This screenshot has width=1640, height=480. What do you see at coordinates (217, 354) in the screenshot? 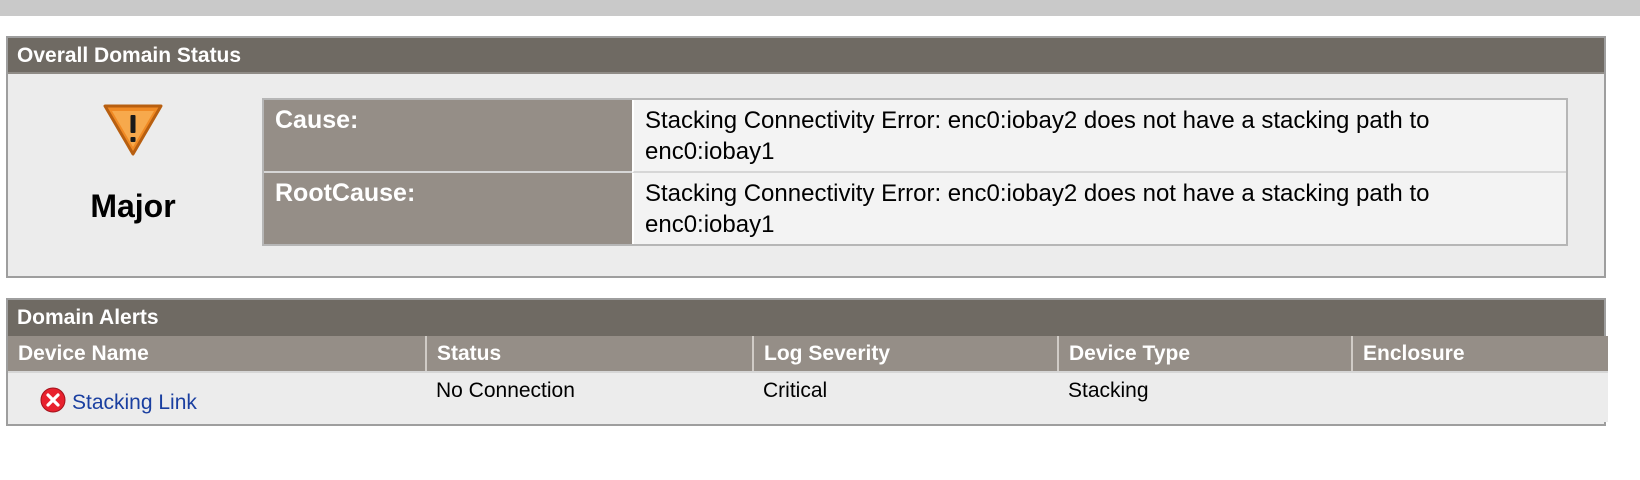
I see `column-header-device-name: Device Name` at bounding box center [217, 354].